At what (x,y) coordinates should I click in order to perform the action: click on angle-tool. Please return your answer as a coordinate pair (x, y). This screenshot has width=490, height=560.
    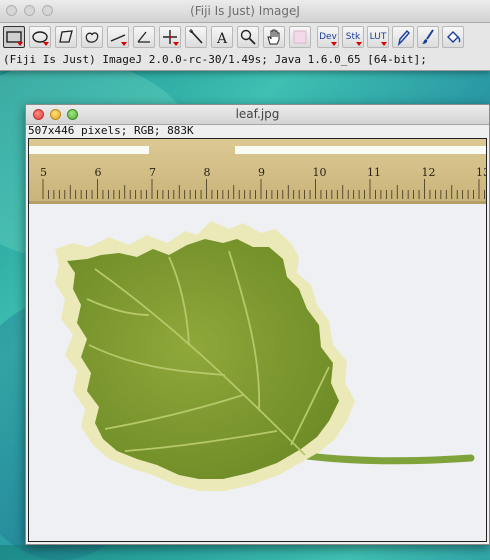
    Looking at the image, I should click on (144, 37).